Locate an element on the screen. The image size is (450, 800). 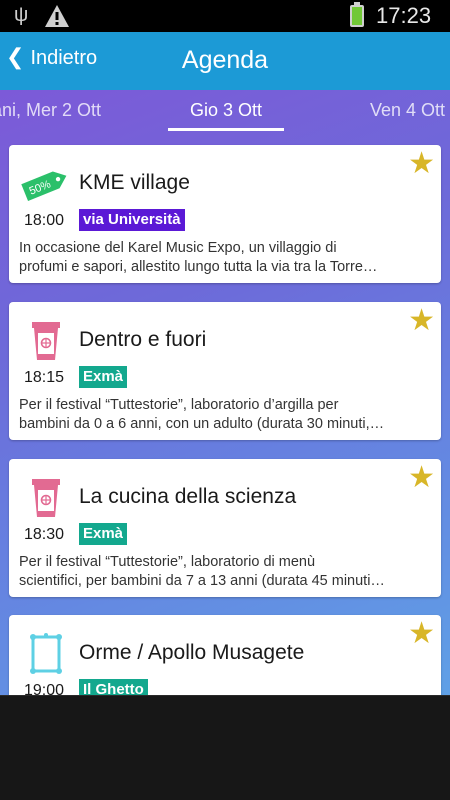
tab-current-day: Gio 3 Ott is located at coordinates (226, 110).